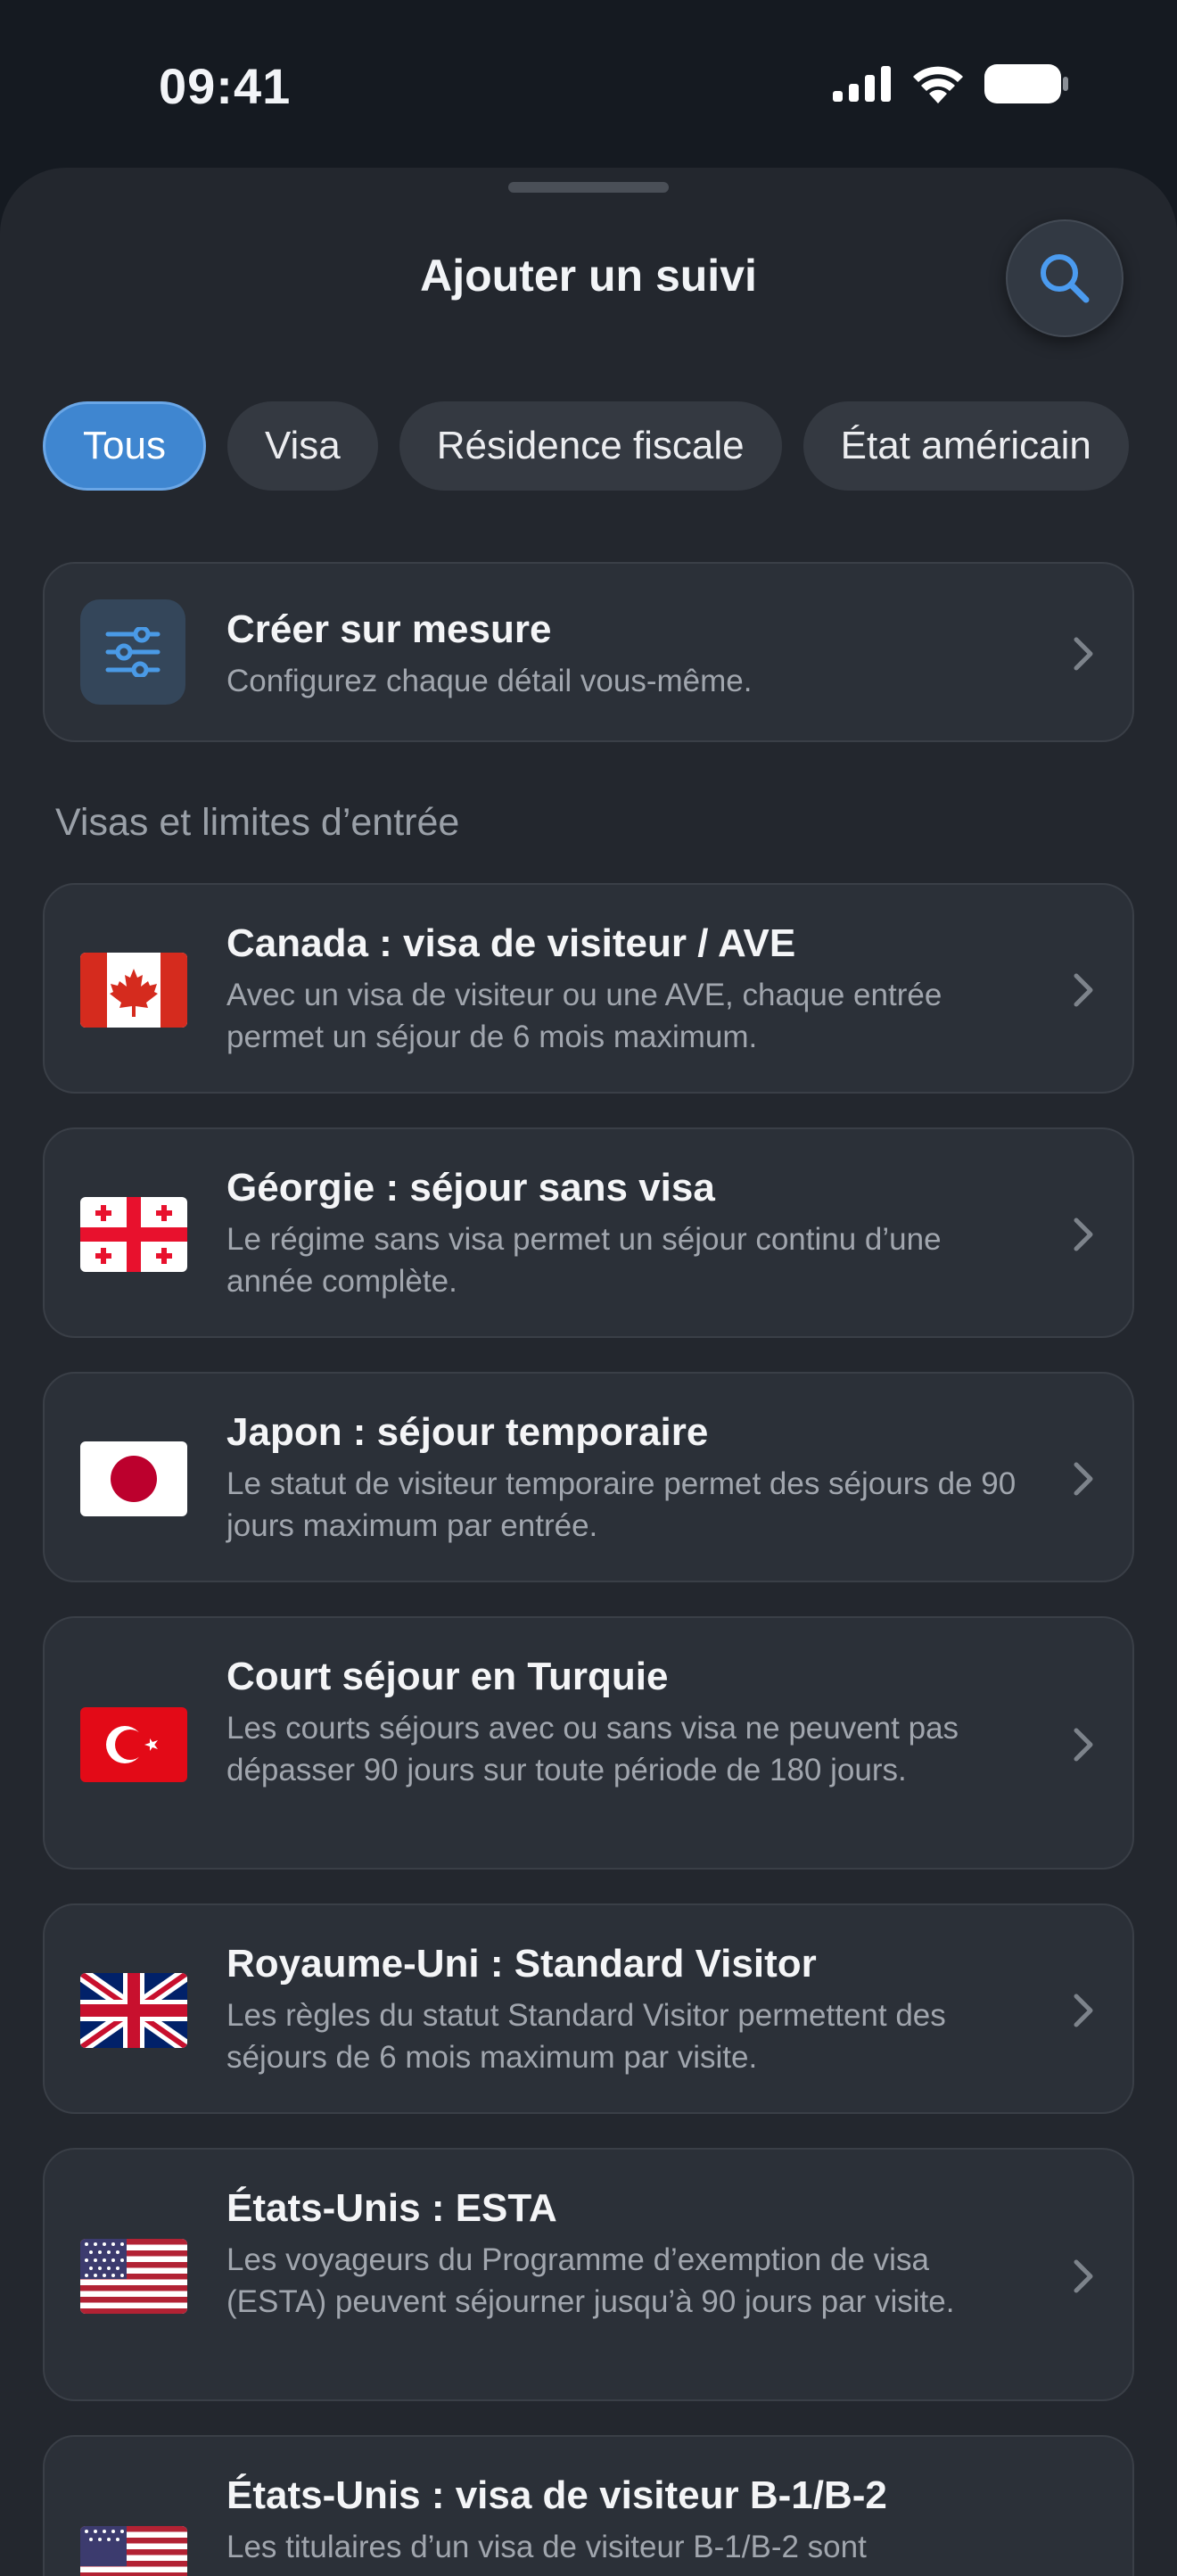  Describe the element at coordinates (225, 86) in the screenshot. I see `status-time: 09:41` at that location.